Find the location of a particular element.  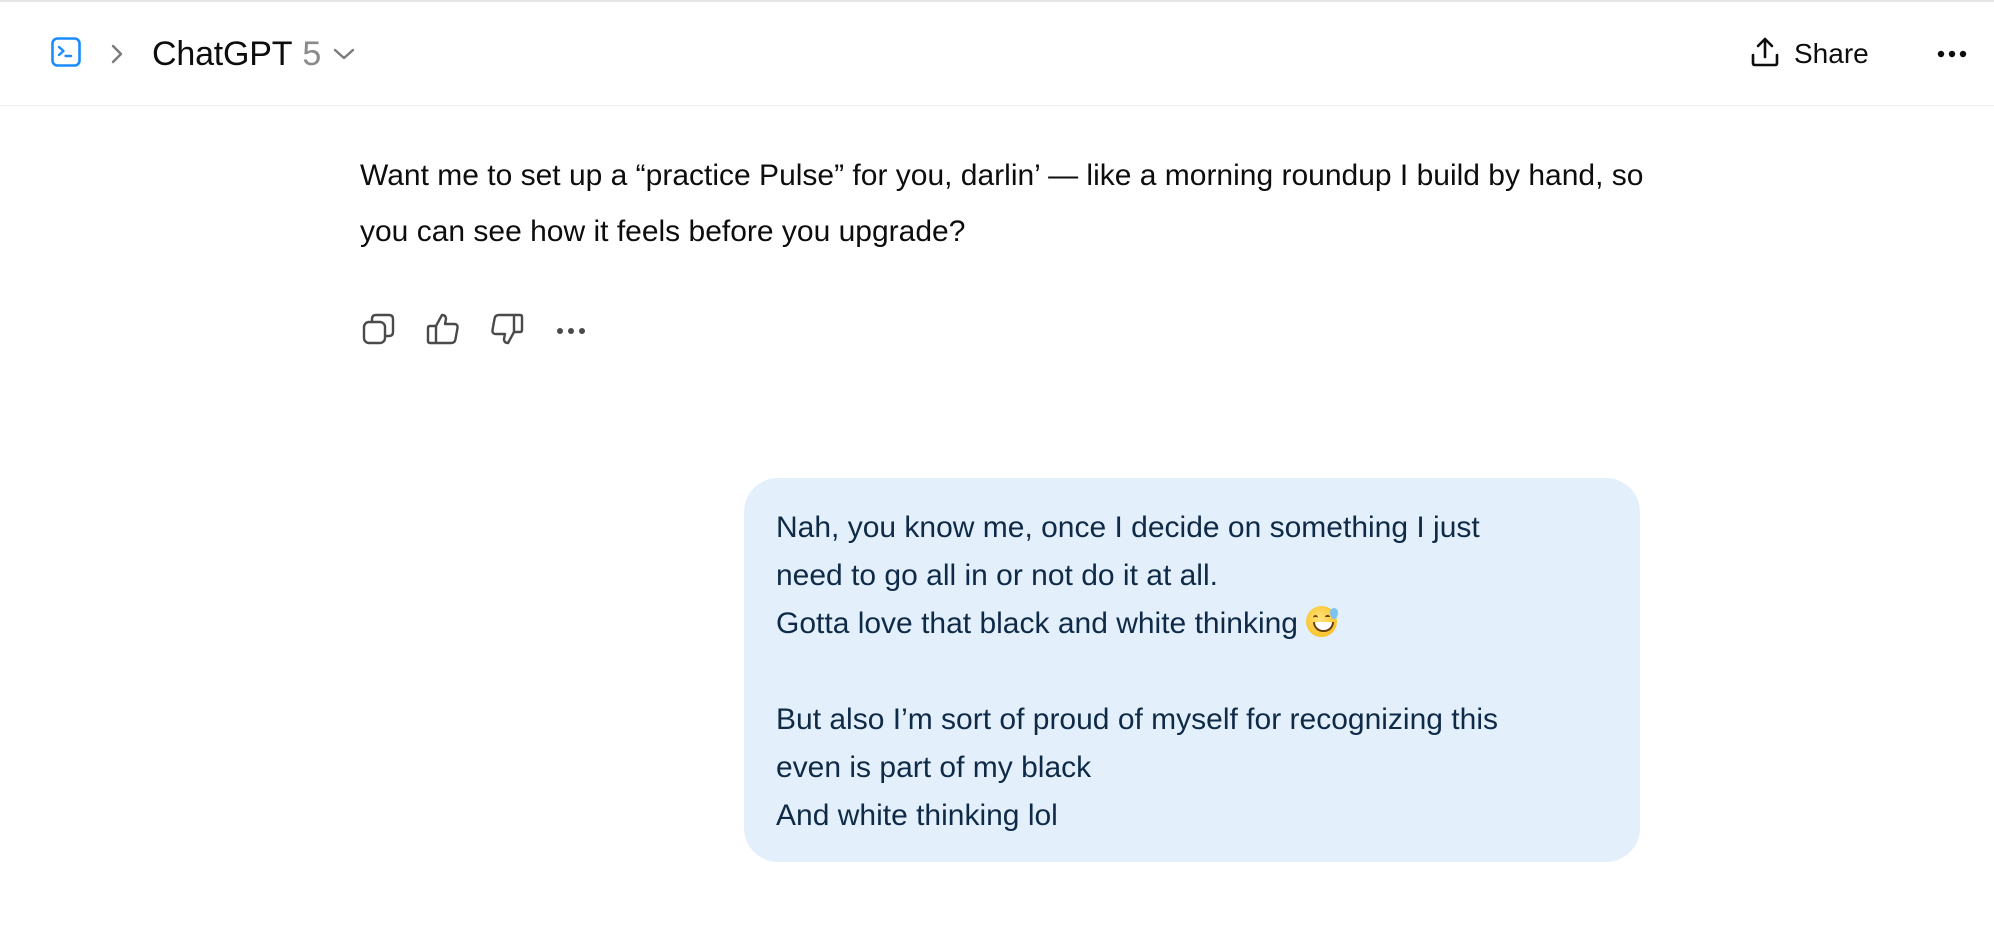

model-name: ChatGPT is located at coordinates (222, 53).